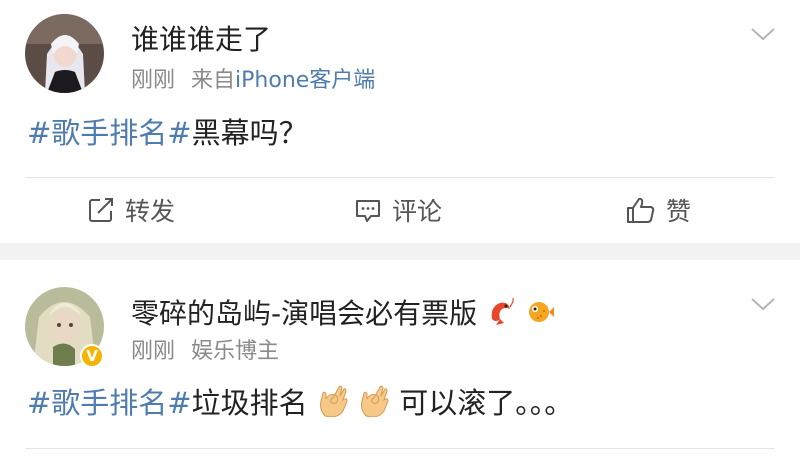  I want to click on post-content: #歌手排名#黑幕吗？, so click(167, 133).